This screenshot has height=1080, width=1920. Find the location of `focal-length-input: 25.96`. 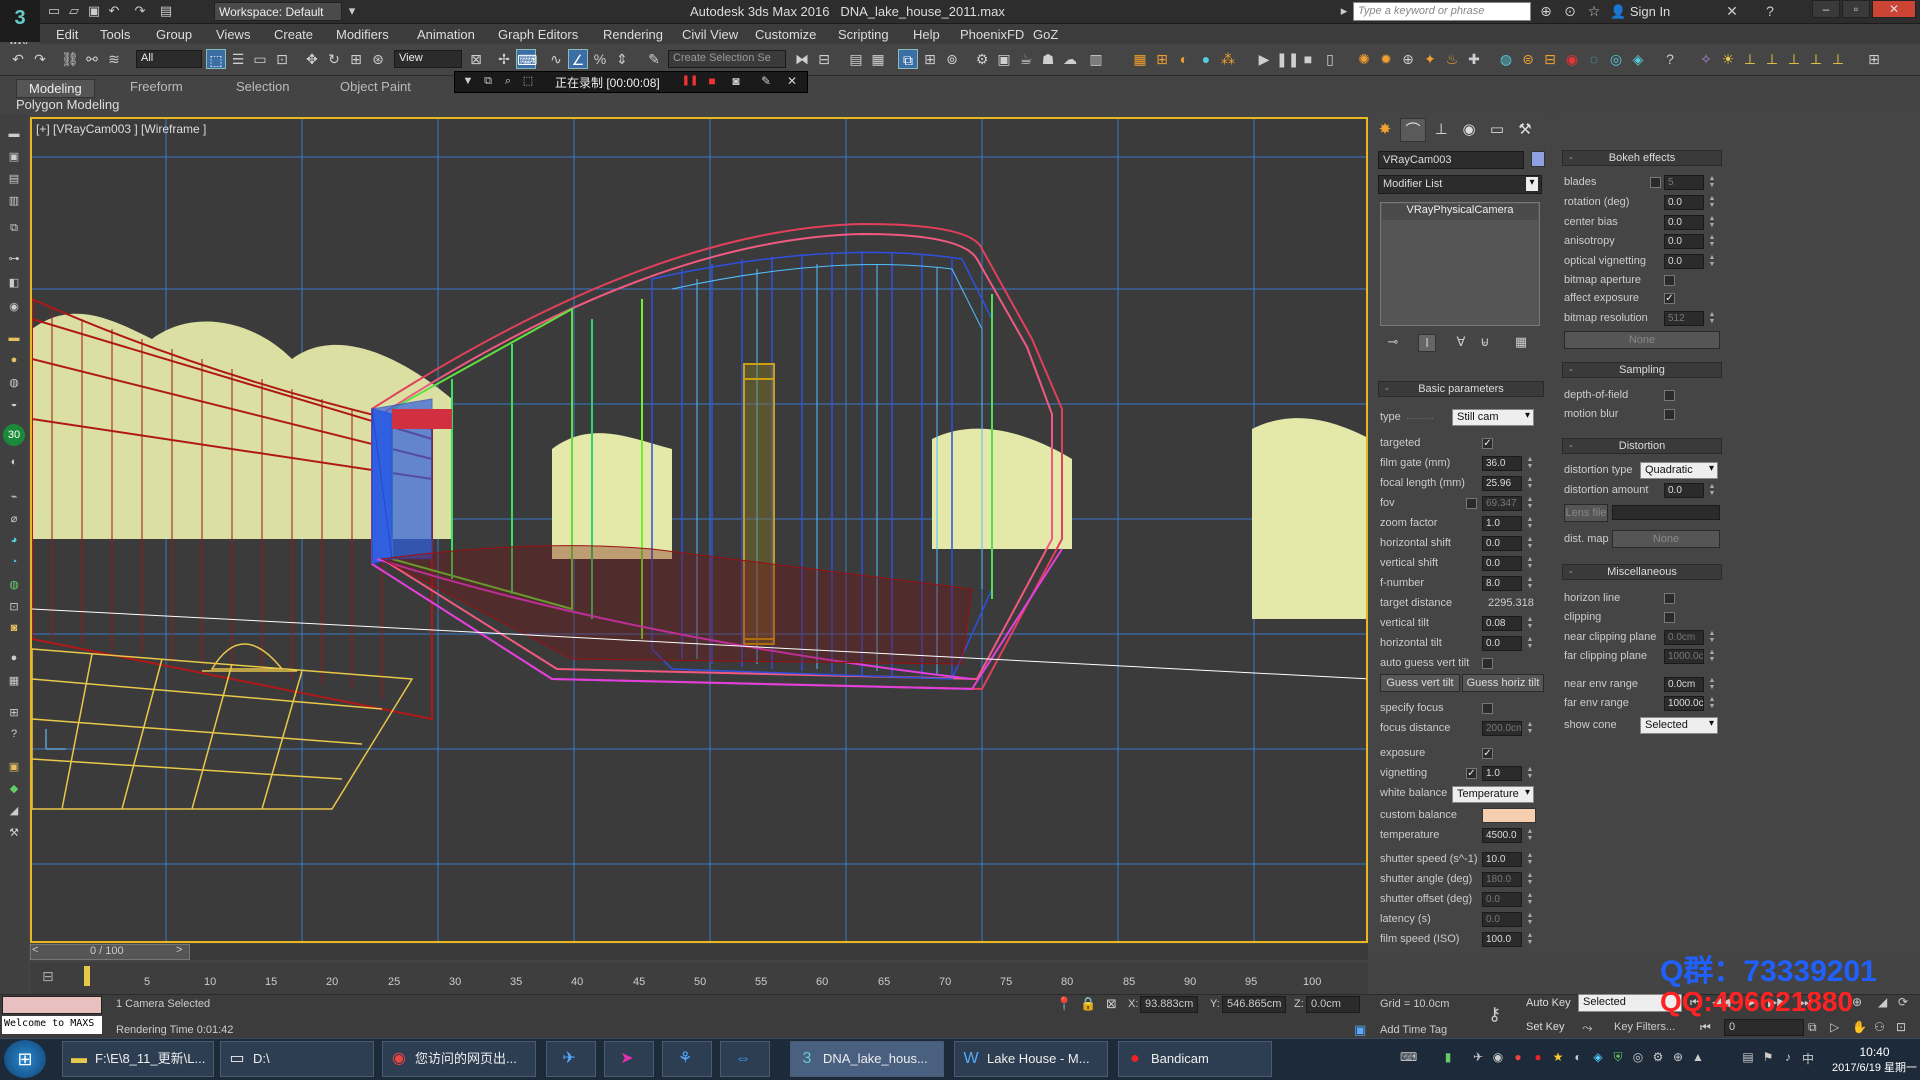

focal-length-input: 25.96 is located at coordinates (1502, 483).